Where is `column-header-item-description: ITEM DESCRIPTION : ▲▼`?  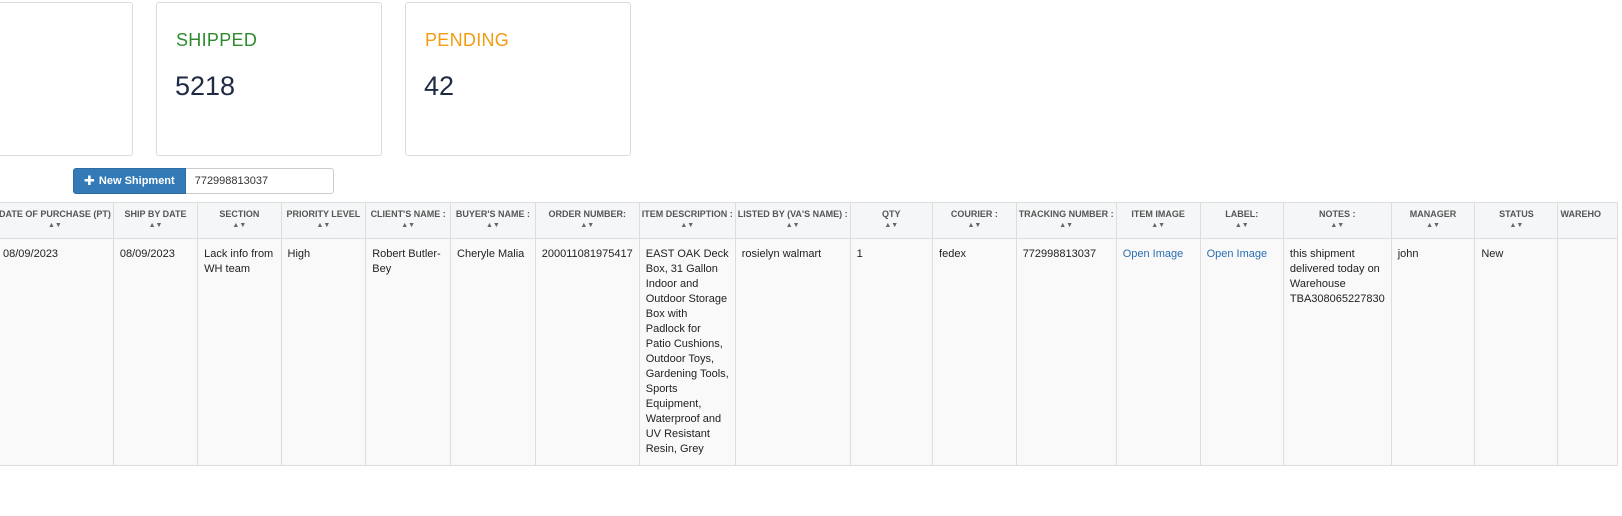
column-header-item-description: ITEM DESCRIPTION : ▲▼ is located at coordinates (687, 220).